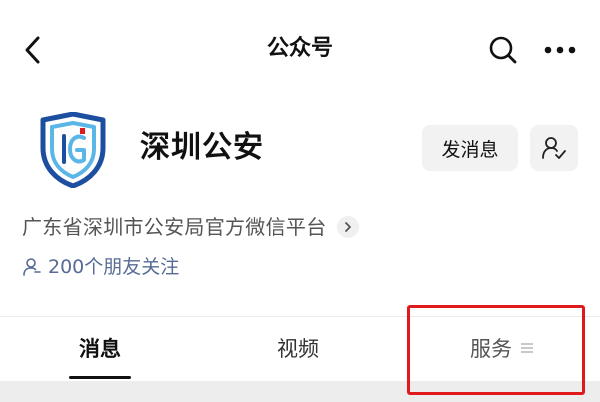 Image resolution: width=600 pixels, height=402 pixels. I want to click on more-dots-icon, so click(560, 50).